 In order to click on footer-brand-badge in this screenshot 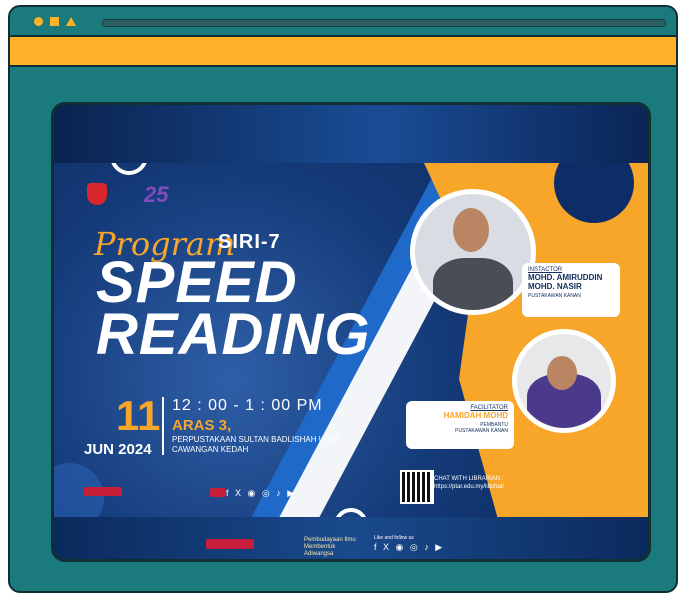, I will do `click(230, 544)`.